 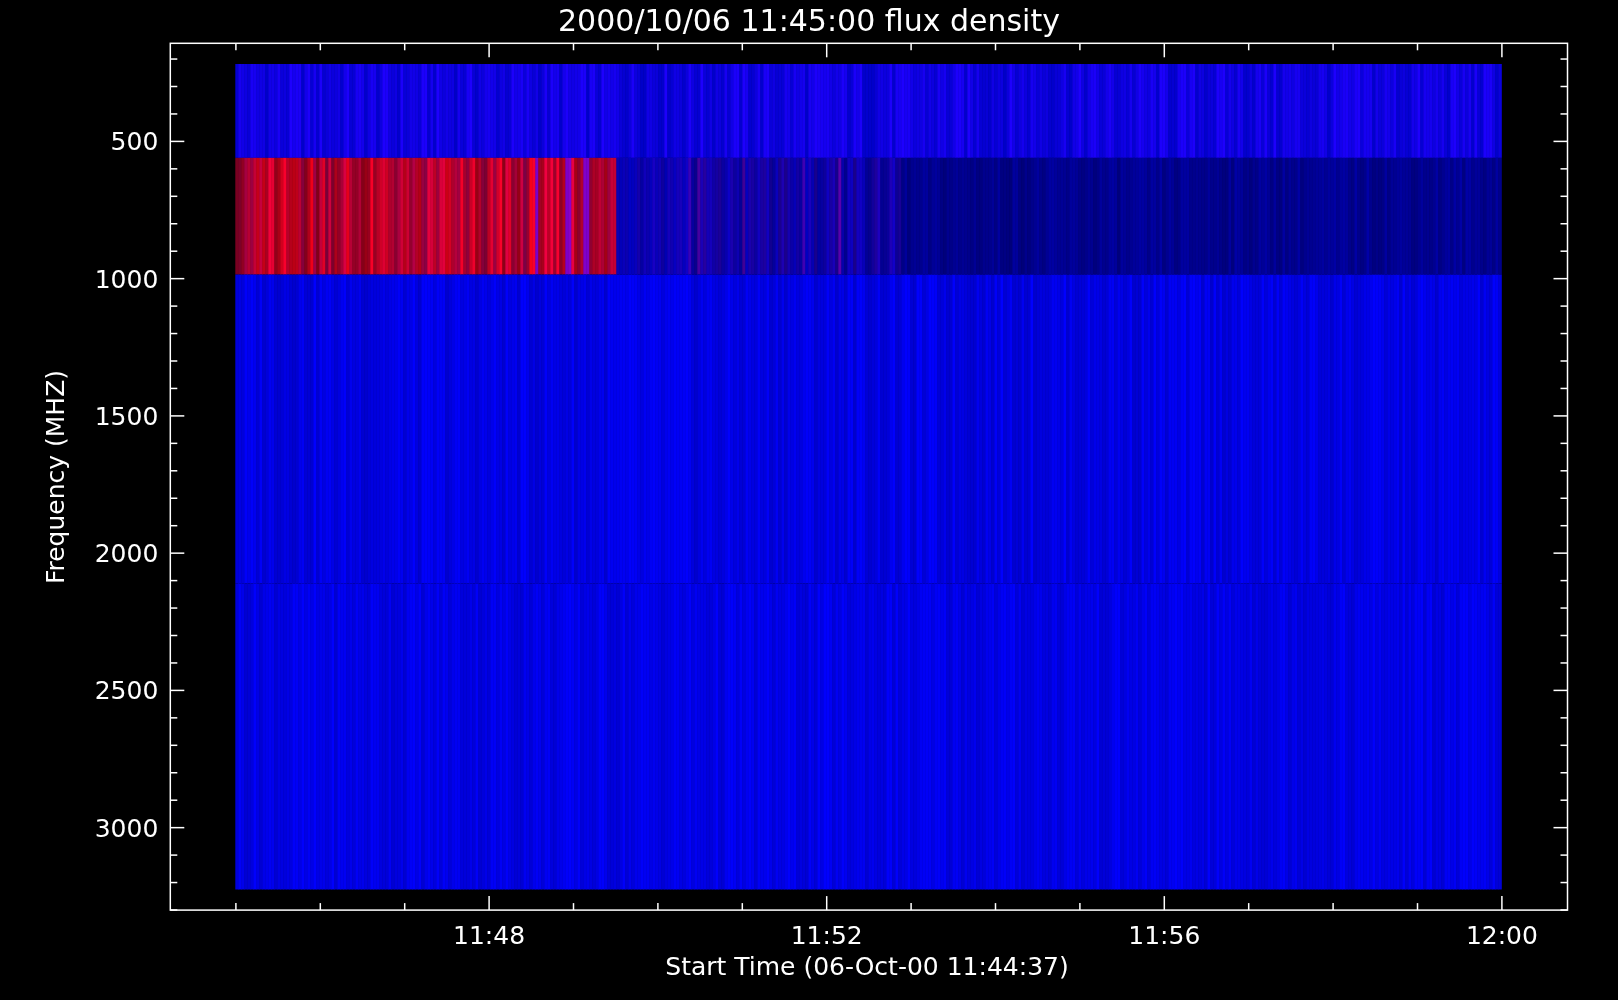 I want to click on y-tick-label: 1000, so click(x=126, y=279).